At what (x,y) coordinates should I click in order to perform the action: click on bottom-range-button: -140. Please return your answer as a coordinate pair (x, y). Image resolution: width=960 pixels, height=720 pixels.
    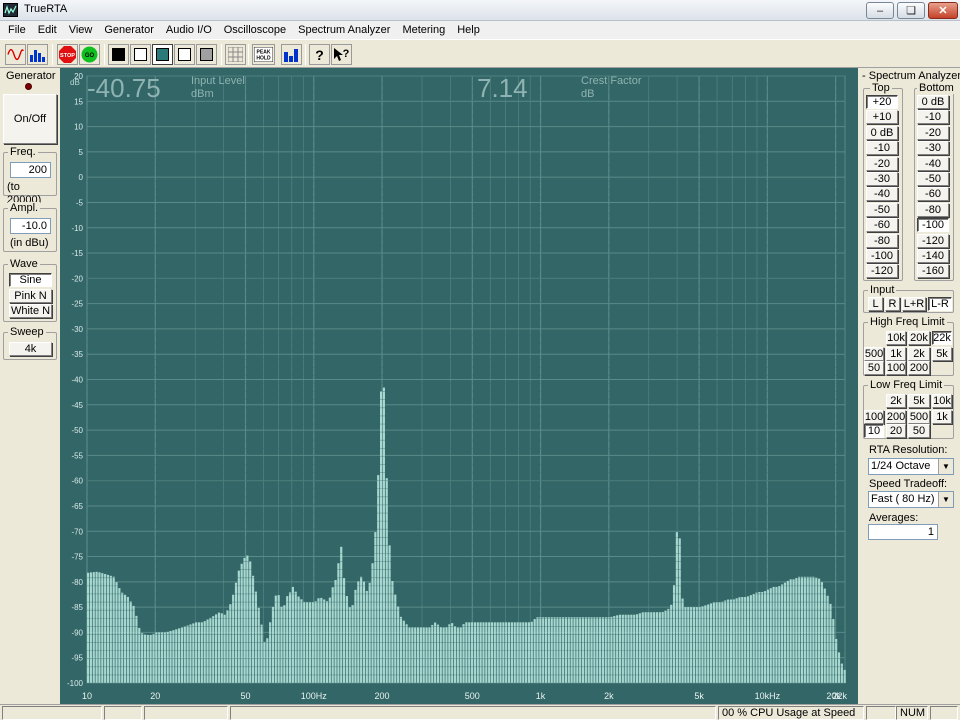
    Looking at the image, I should click on (933, 256).